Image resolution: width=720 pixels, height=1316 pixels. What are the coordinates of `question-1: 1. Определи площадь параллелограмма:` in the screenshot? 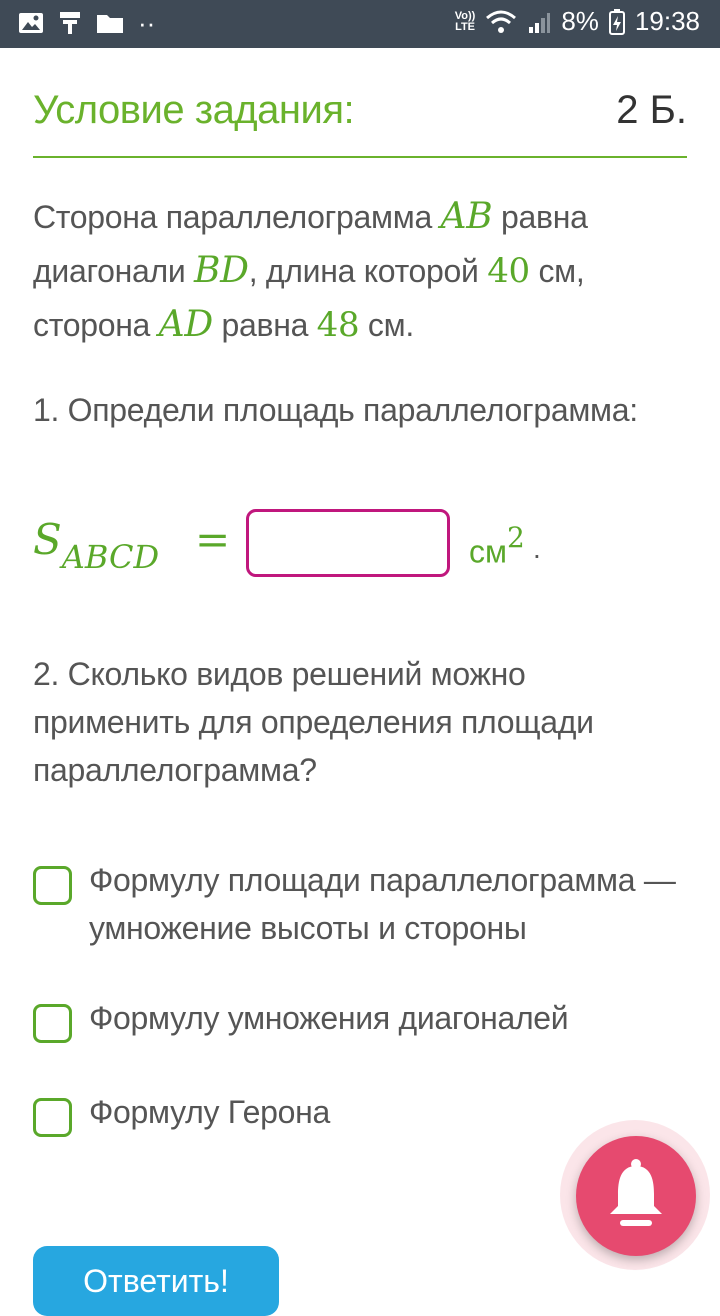 It's located at (335, 410).